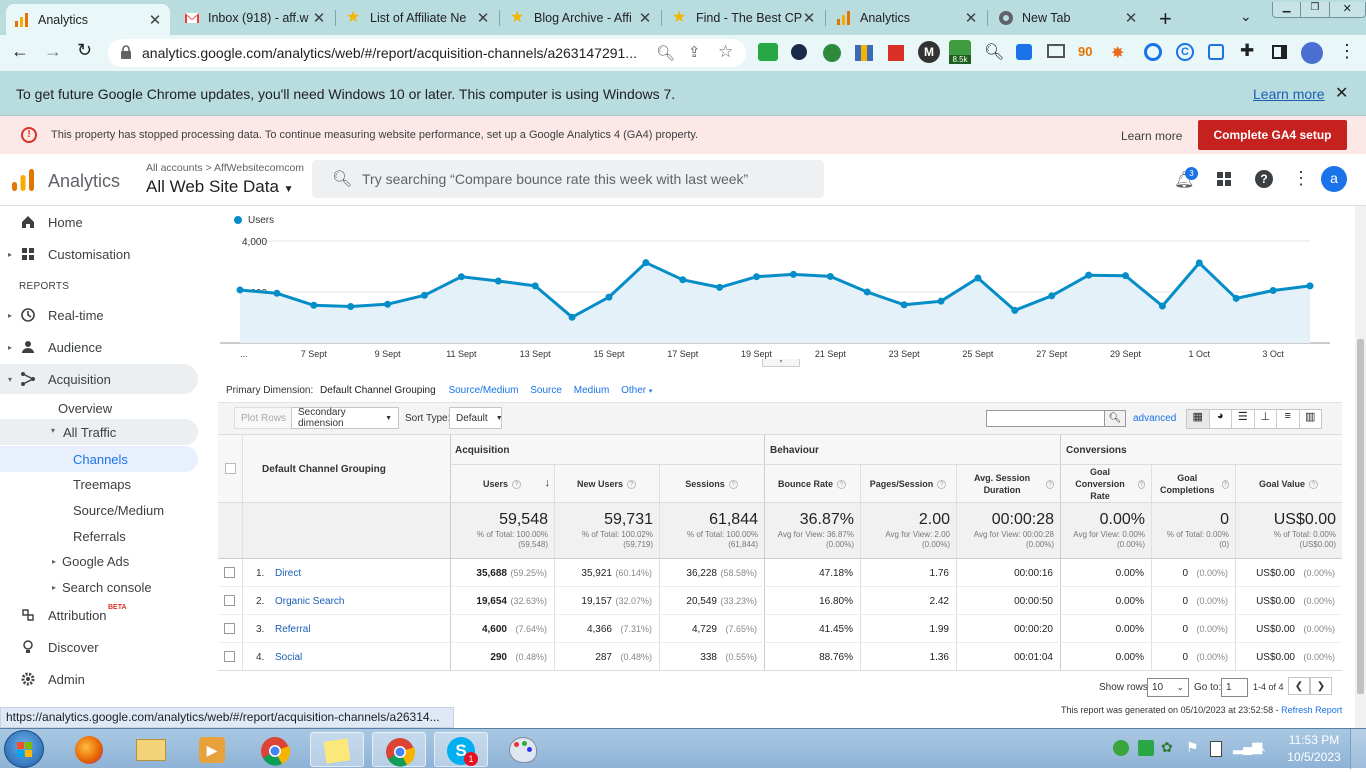  Describe the element at coordinates (1120, 52) in the screenshot. I see `extension-11-icon: ✸` at that location.